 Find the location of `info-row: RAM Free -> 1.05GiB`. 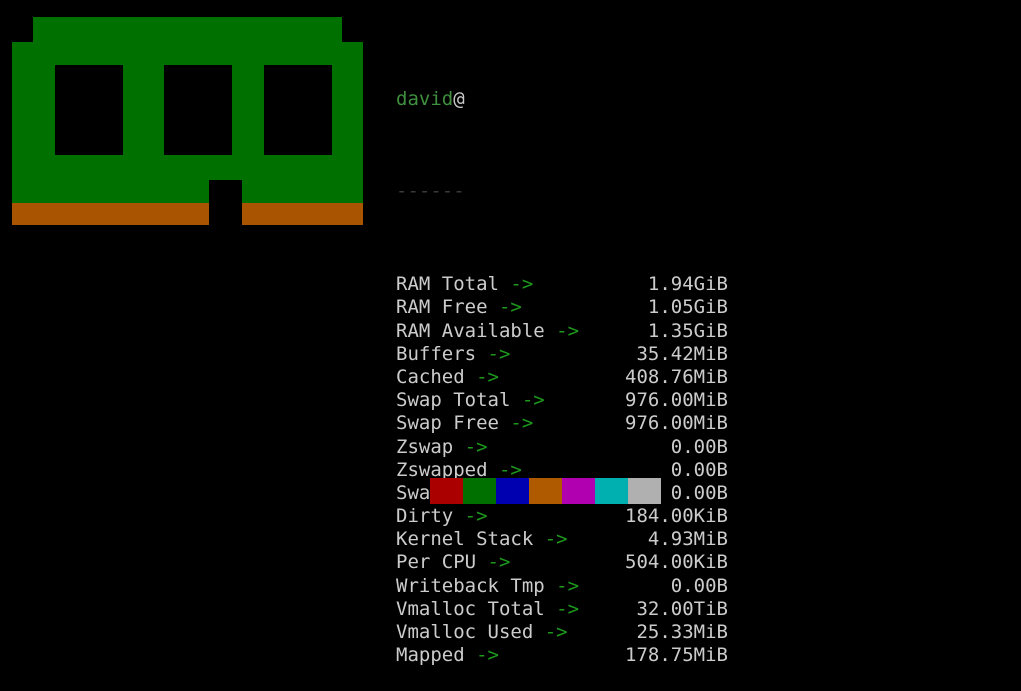

info-row: RAM Free -> 1.05GiB is located at coordinates (566, 307).